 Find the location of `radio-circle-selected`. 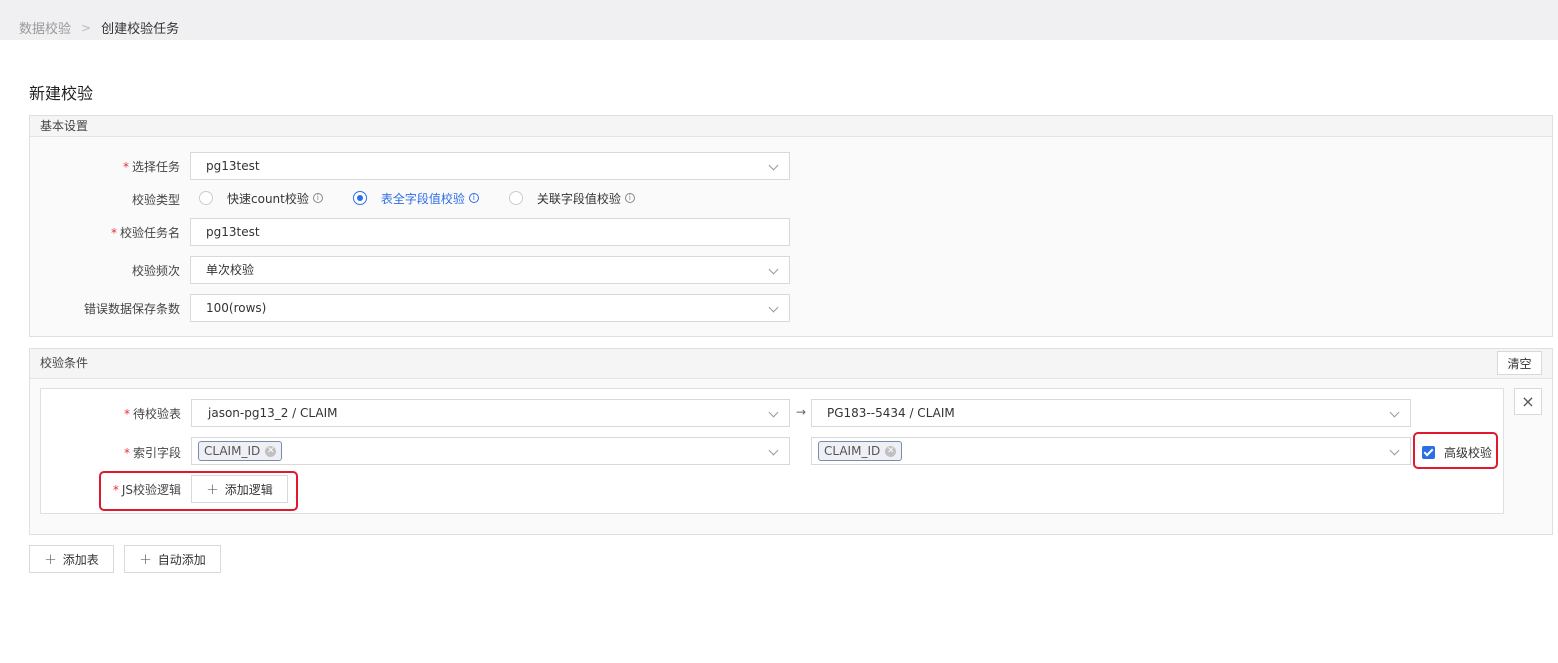

radio-circle-selected is located at coordinates (359, 198).